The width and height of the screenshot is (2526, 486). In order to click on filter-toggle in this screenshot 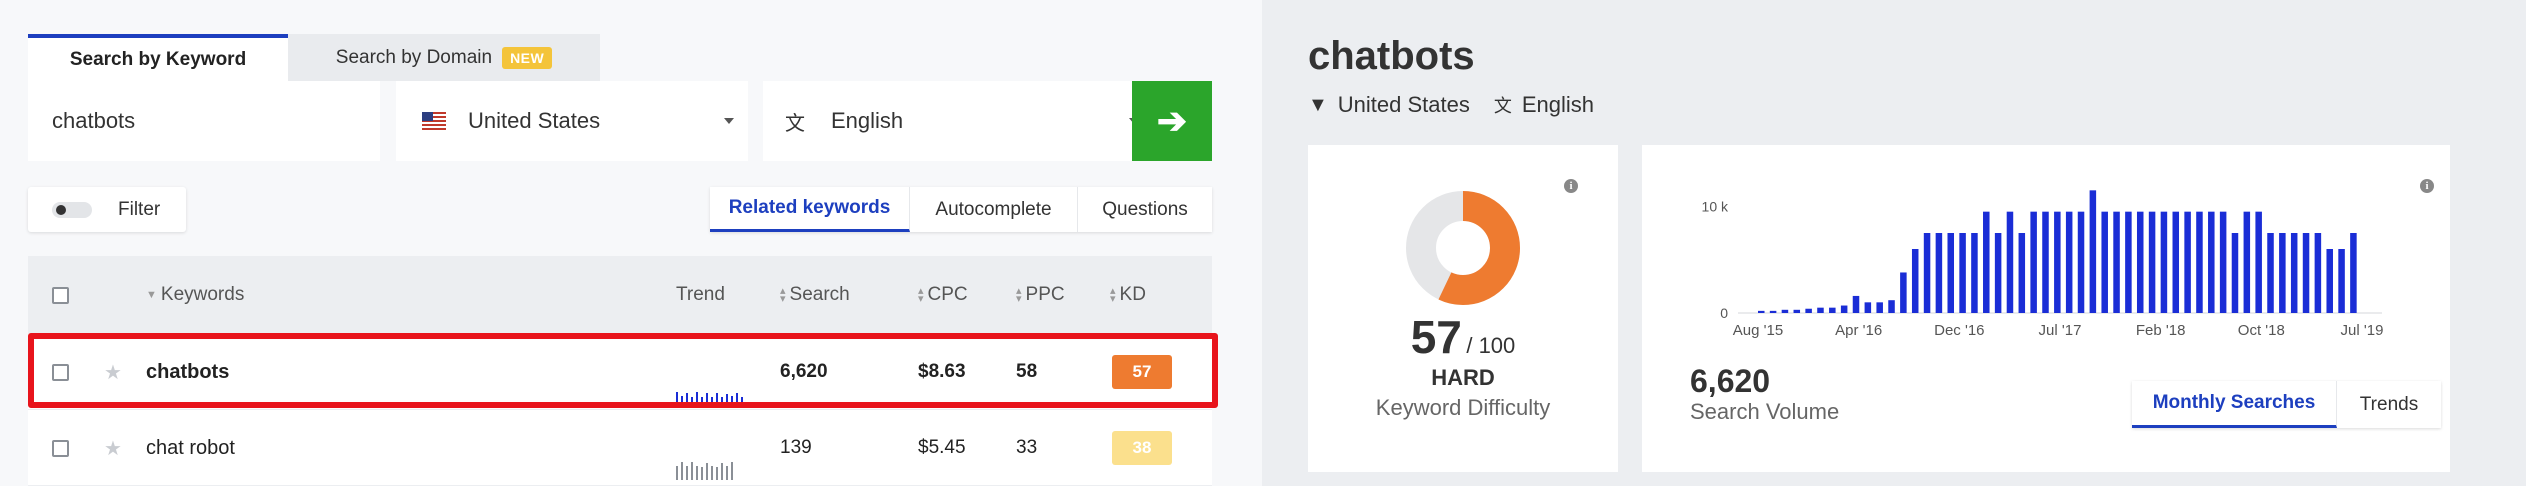, I will do `click(72, 209)`.